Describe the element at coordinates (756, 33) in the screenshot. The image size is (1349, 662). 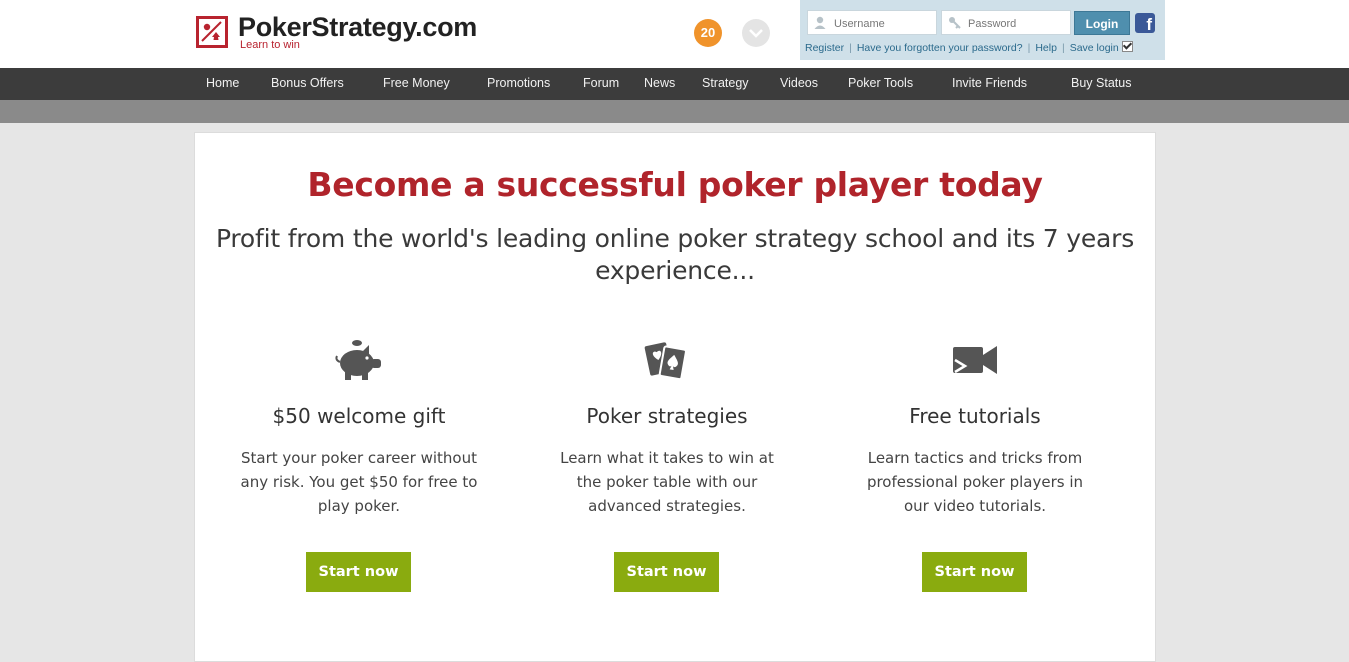
I see `chevron-down-icon` at that location.